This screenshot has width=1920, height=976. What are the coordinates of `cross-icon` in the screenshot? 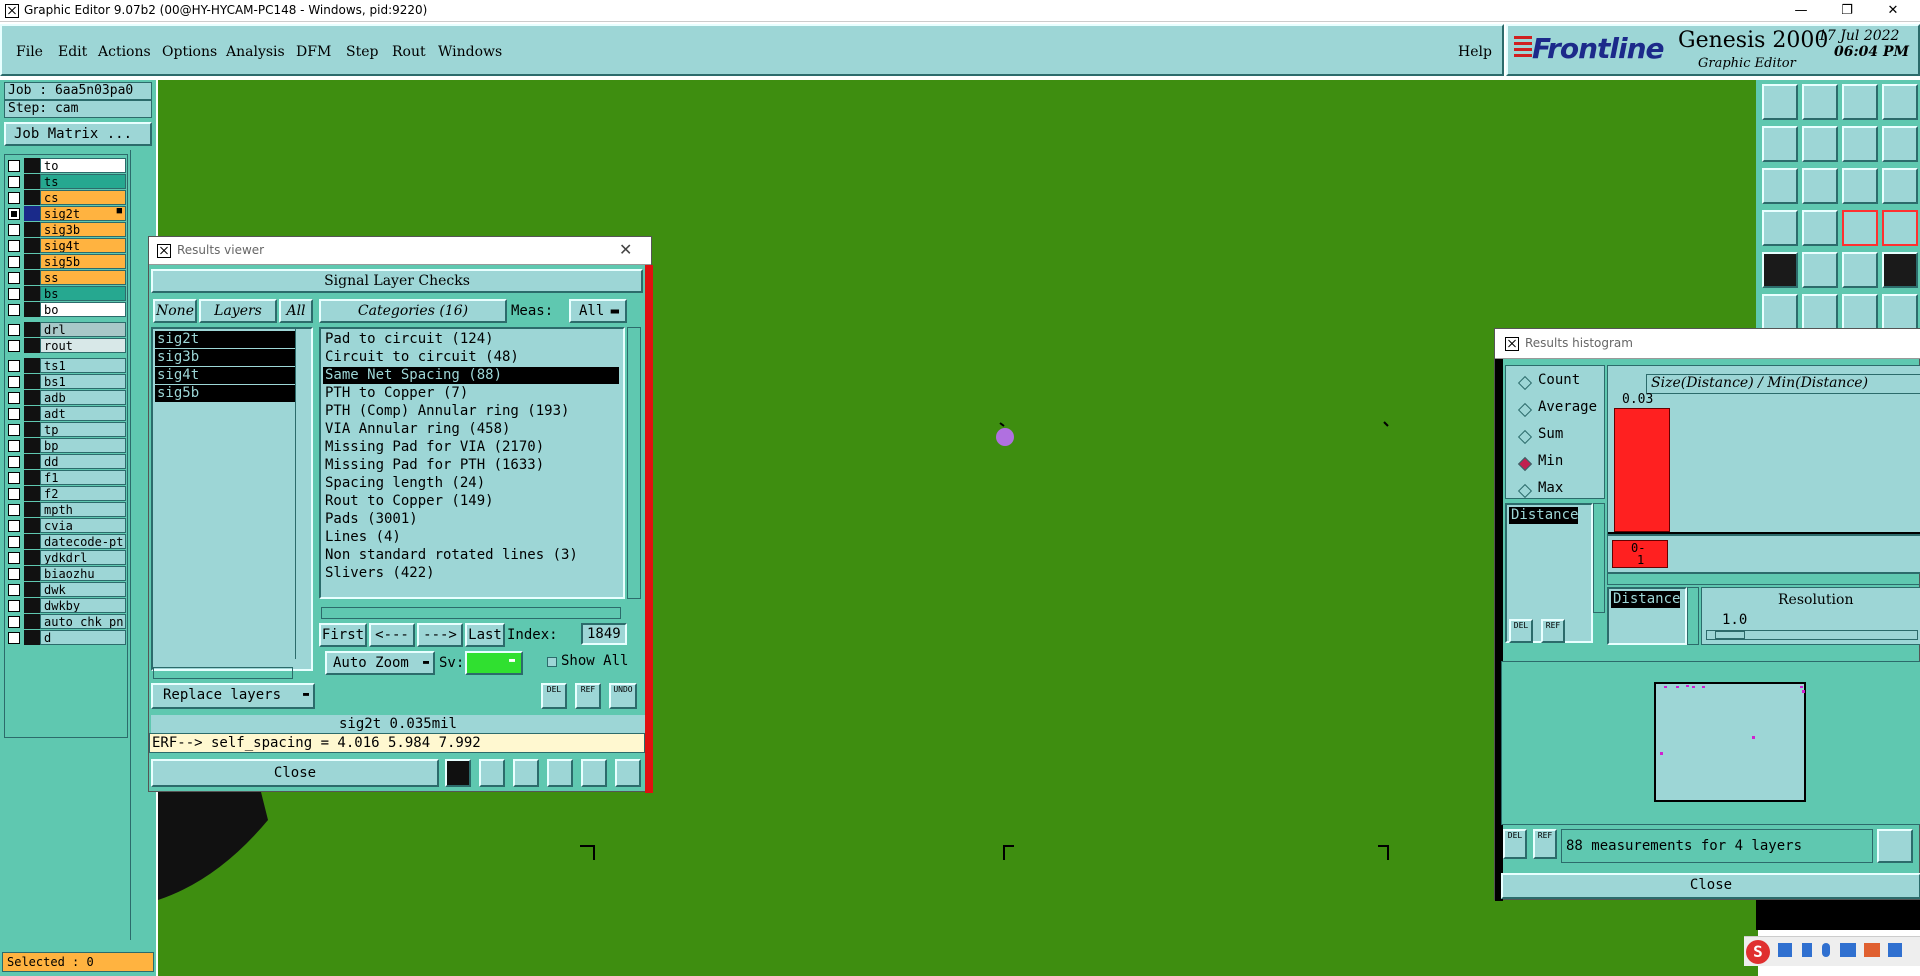 It's located at (1820, 312).